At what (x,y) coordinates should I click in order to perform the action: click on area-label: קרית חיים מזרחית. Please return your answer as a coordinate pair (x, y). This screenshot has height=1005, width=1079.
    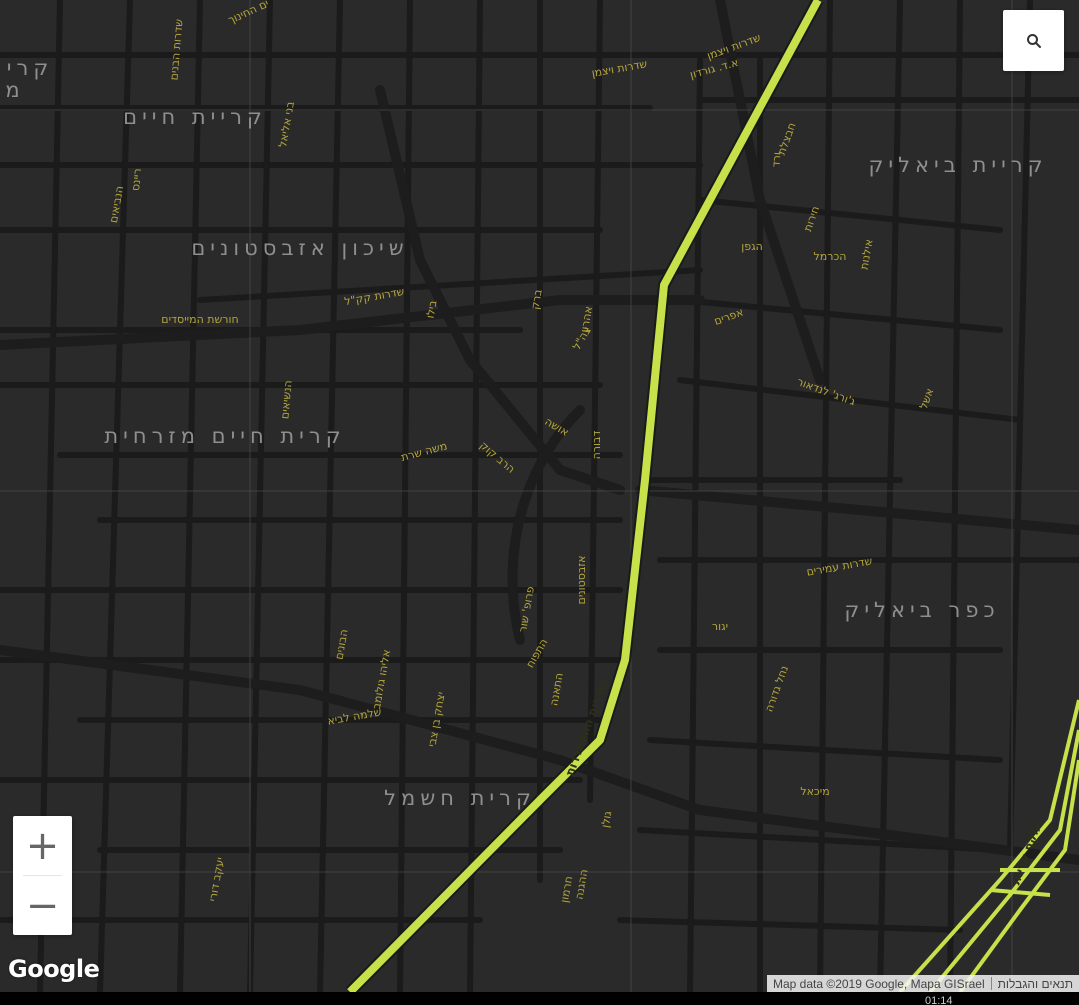
    Looking at the image, I should click on (224, 436).